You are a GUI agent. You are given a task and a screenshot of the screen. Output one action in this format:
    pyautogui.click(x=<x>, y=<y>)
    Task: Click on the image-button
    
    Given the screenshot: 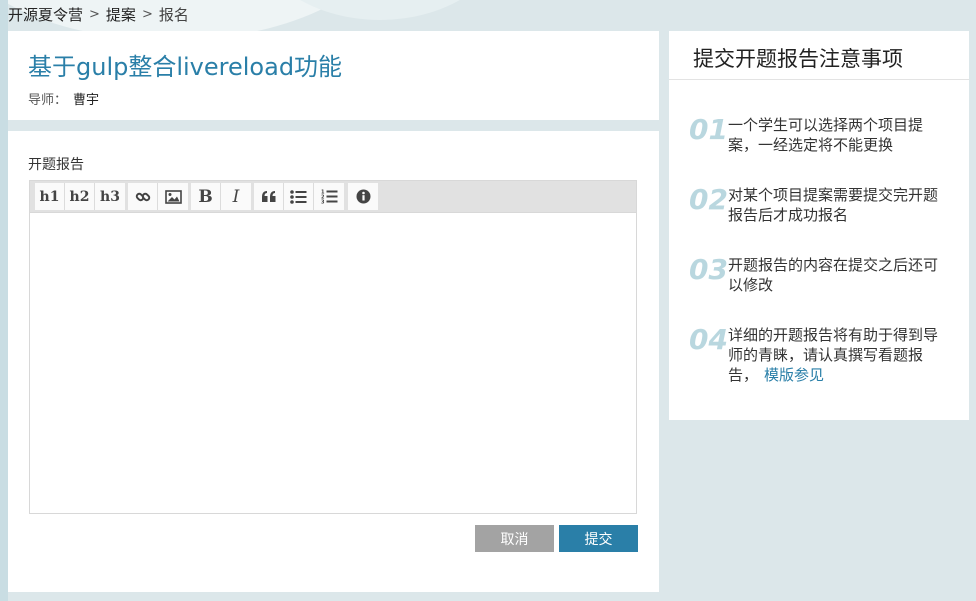 What is the action you would take?
    pyautogui.click(x=173, y=196)
    